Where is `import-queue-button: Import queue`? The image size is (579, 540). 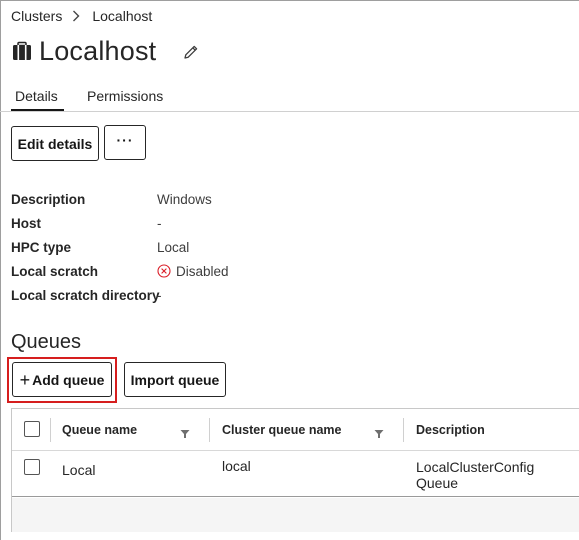
import-queue-button: Import queue is located at coordinates (175, 379).